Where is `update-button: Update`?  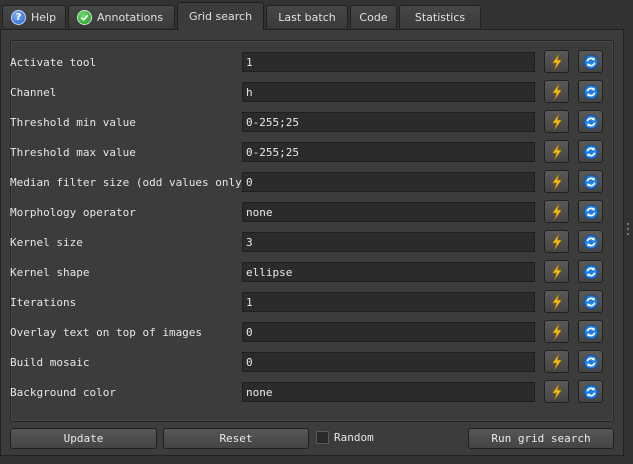 update-button: Update is located at coordinates (83, 438).